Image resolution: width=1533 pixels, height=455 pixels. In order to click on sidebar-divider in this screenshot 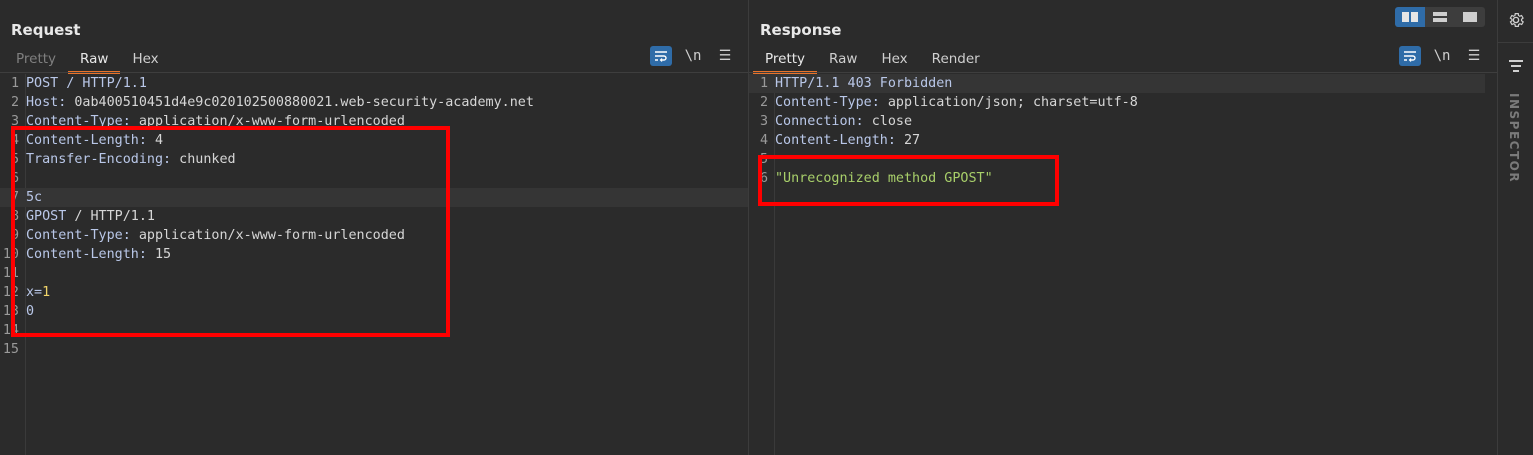, I will do `click(1515, 42)`.